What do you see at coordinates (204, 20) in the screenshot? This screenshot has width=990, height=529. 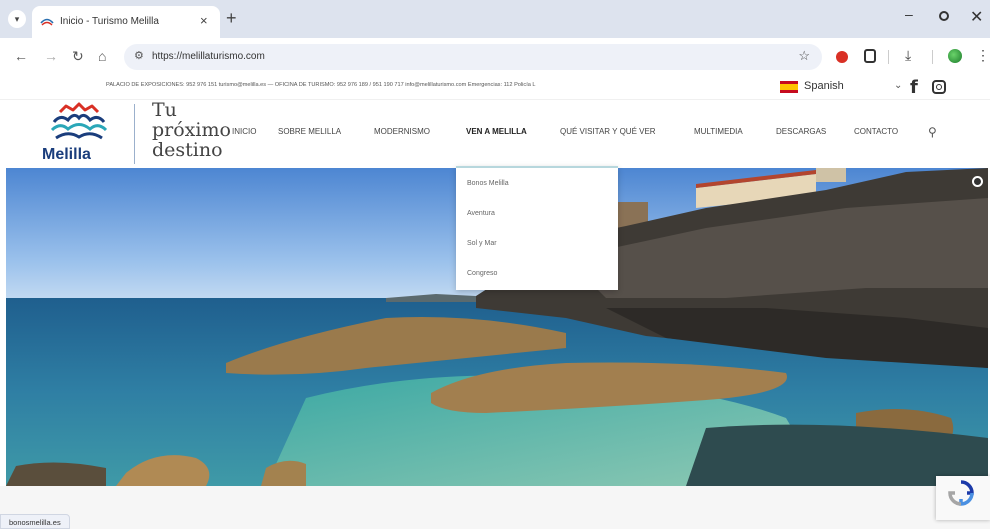 I see `tab-close-icon: ×` at bounding box center [204, 20].